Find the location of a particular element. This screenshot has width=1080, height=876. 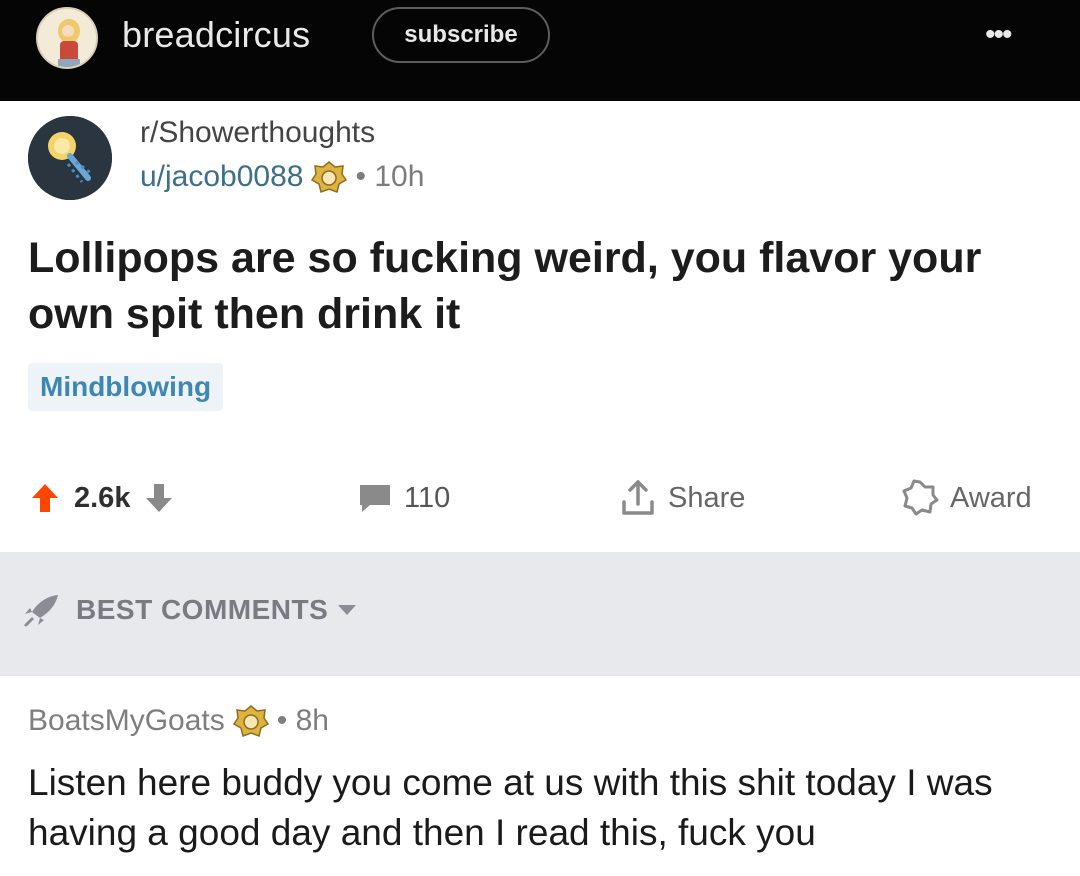

comment-bubble-icon is located at coordinates (375, 498).